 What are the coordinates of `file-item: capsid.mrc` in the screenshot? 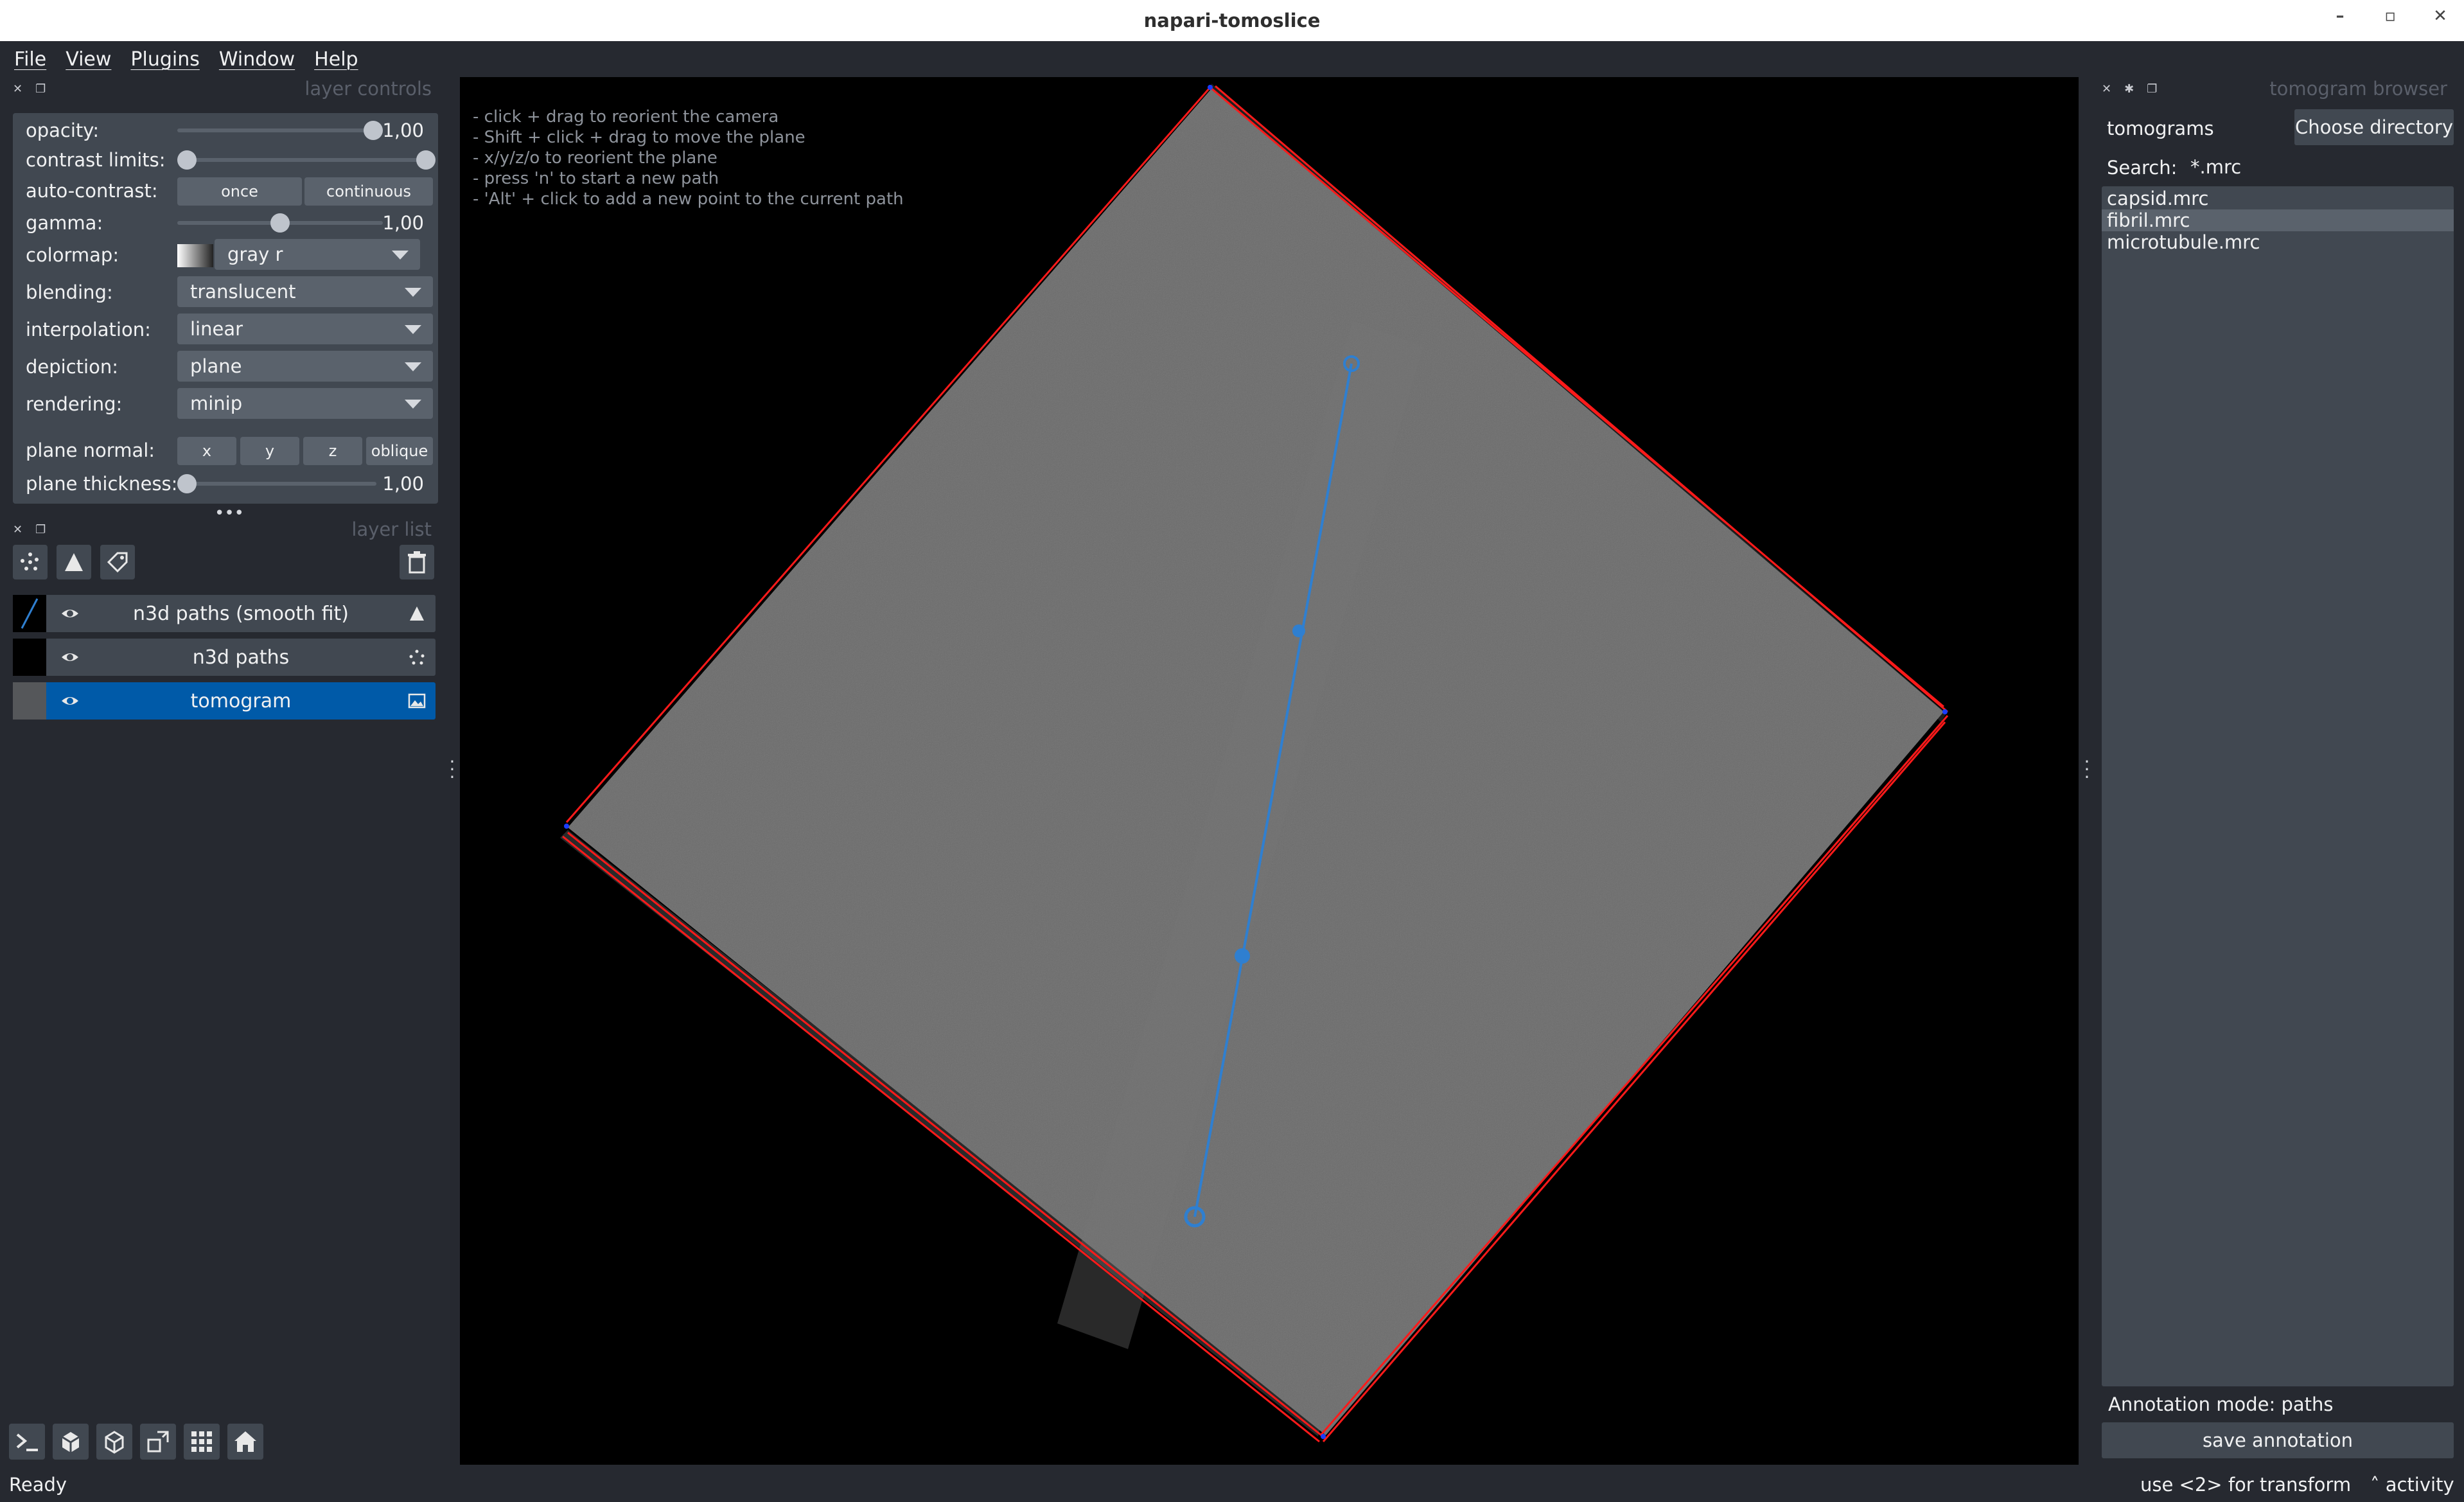 It's located at (2278, 198).